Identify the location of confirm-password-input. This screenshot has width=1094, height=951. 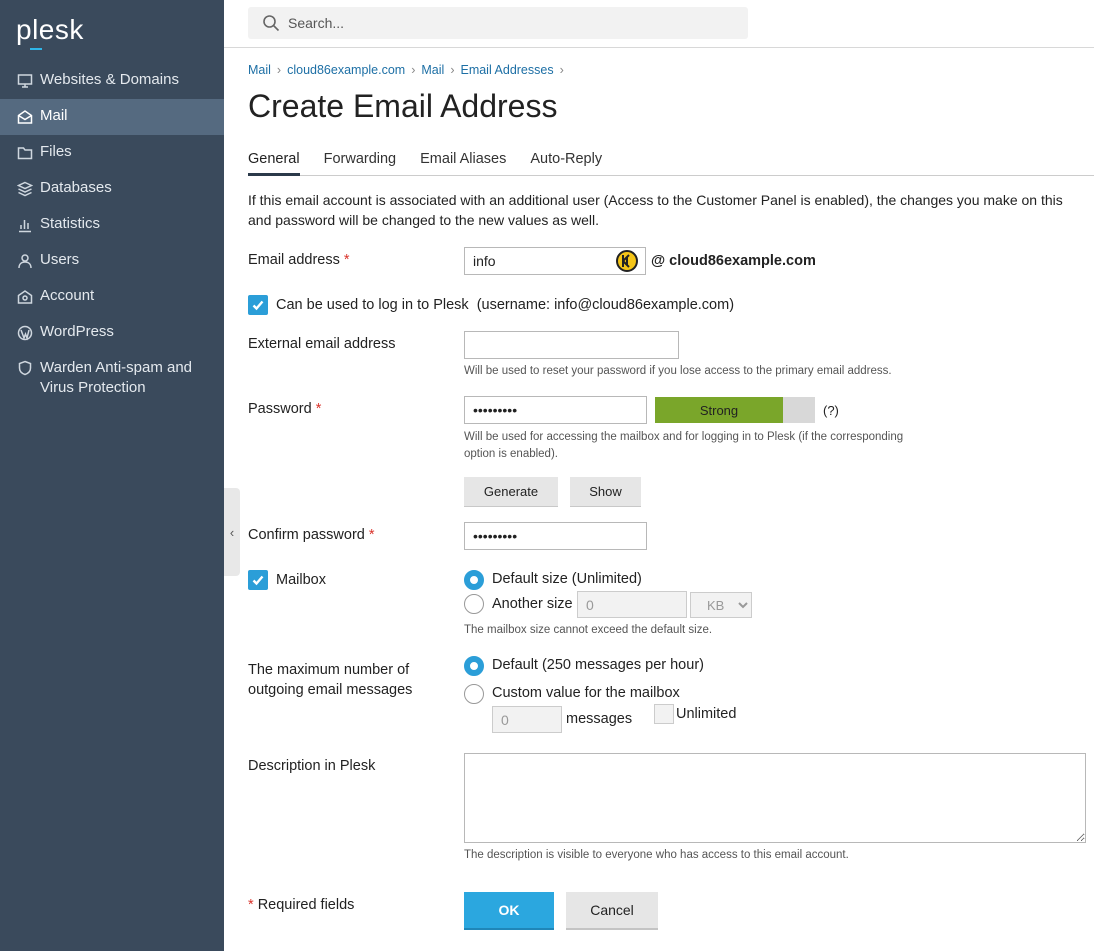
(555, 536).